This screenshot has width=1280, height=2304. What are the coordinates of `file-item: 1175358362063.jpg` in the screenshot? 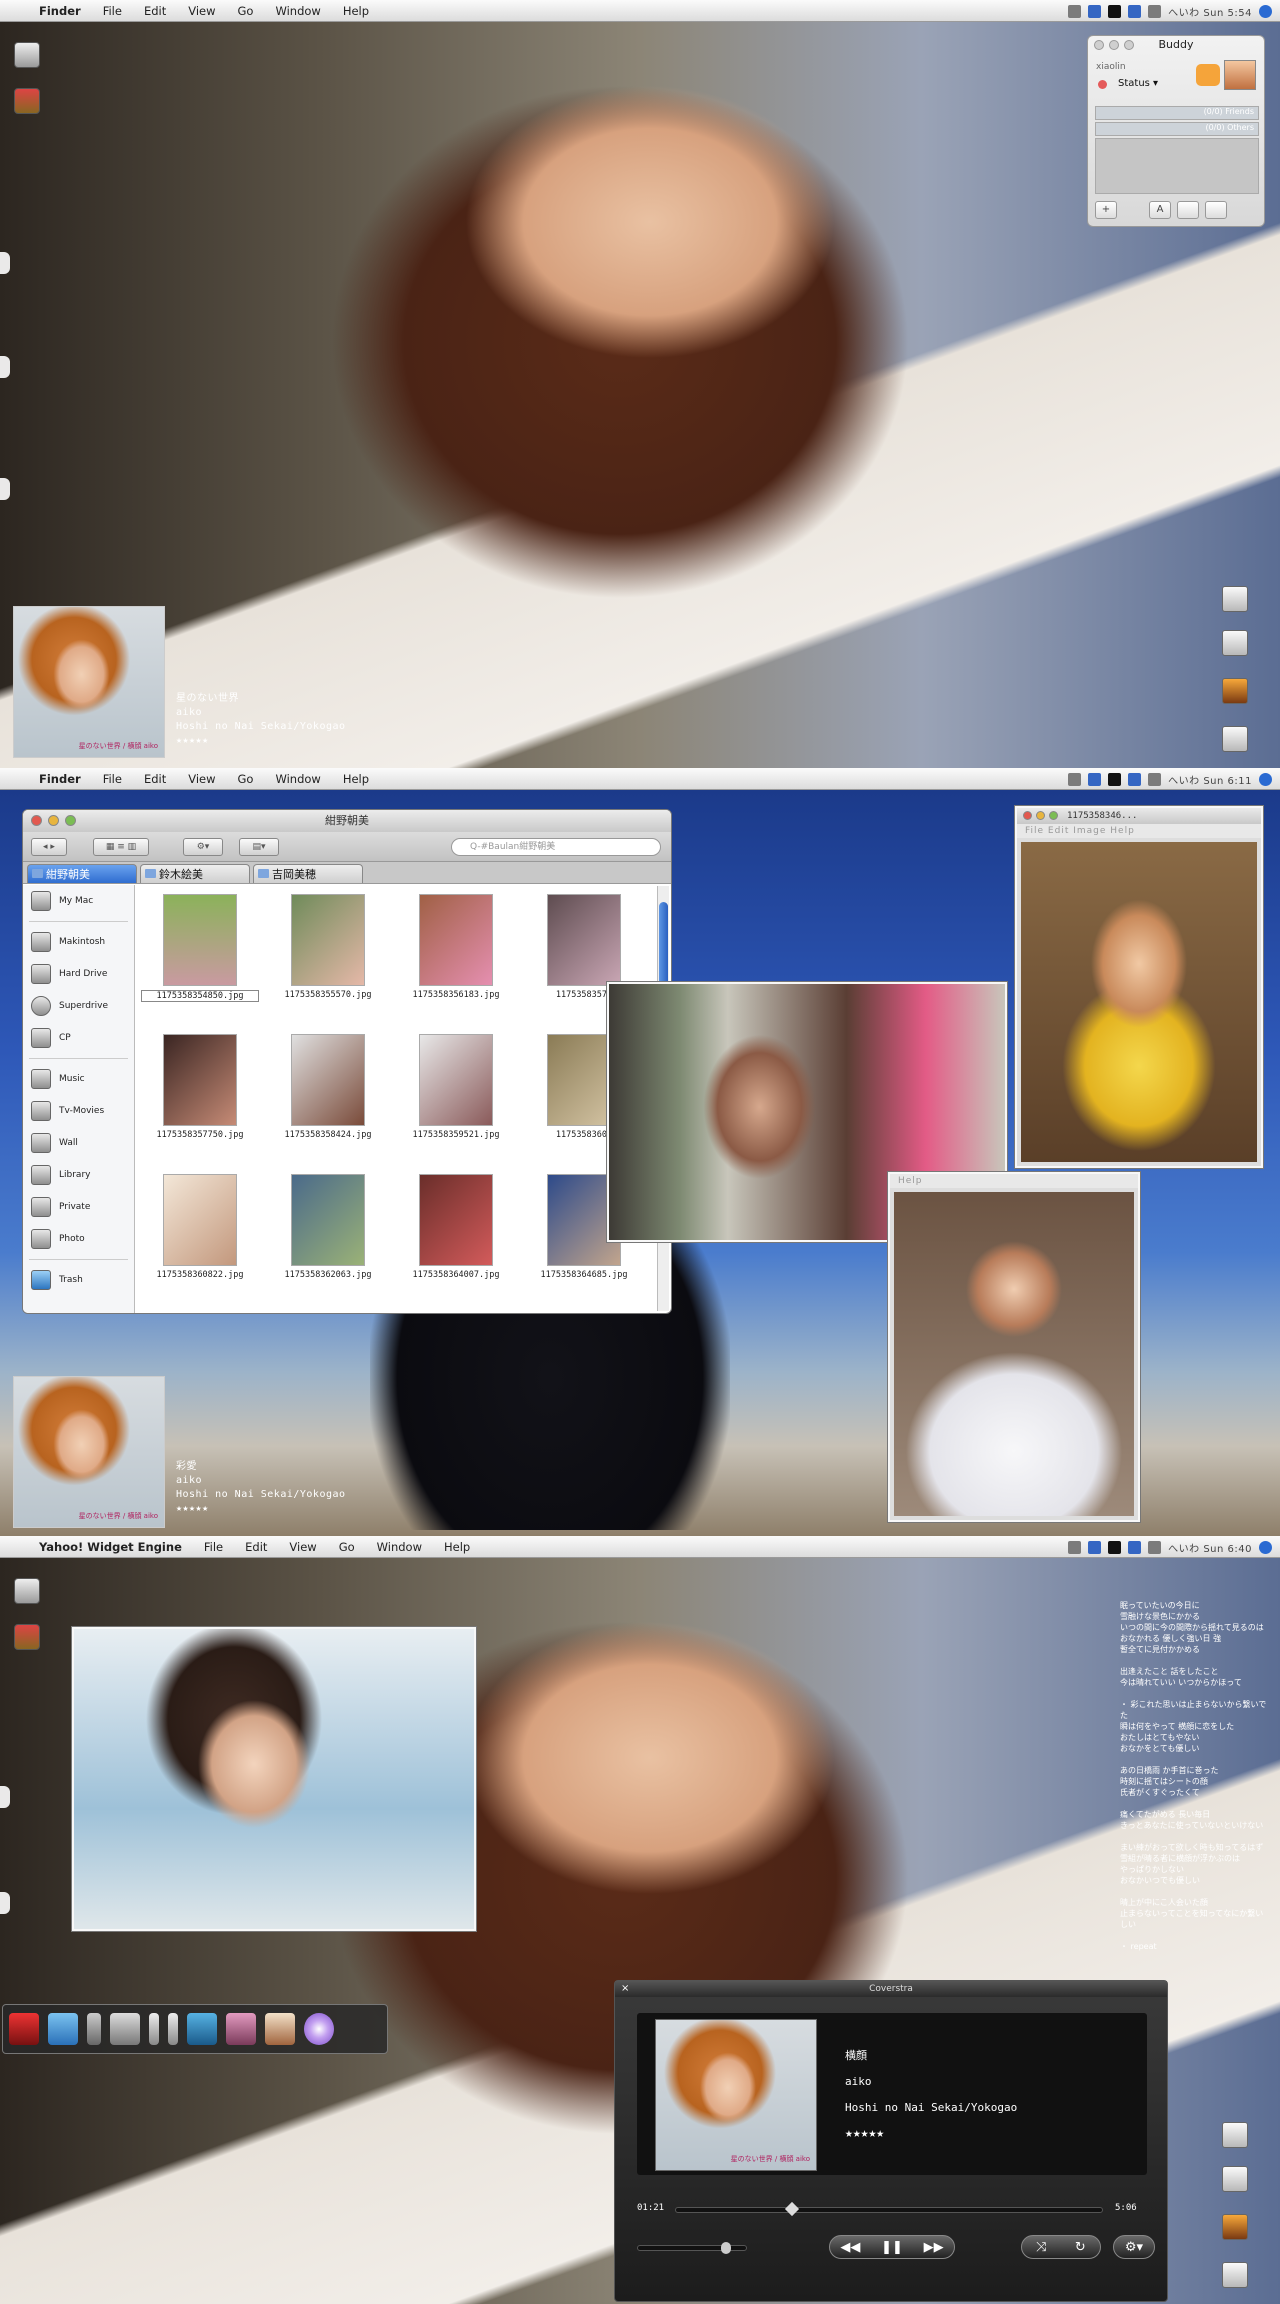 It's located at (328, 1235).